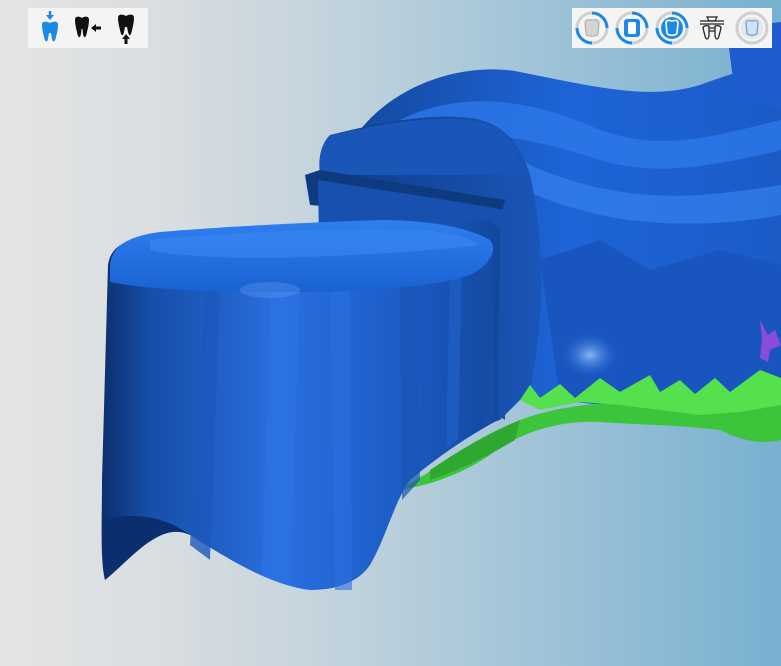  I want to click on tool-move-up, so click(126, 28).